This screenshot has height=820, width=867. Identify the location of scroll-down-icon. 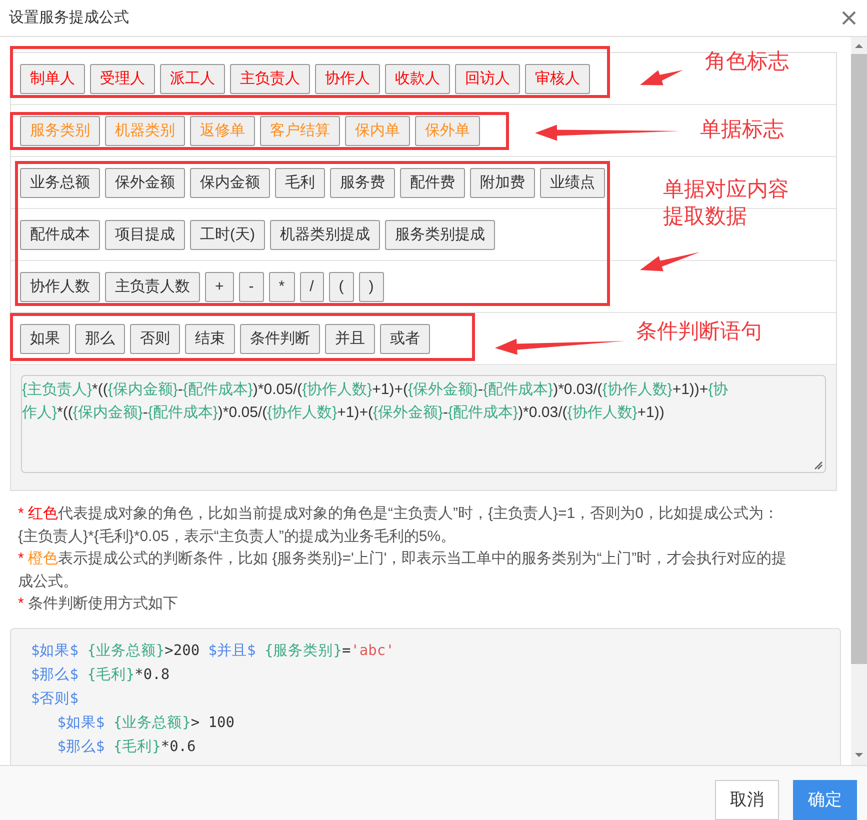
(859, 755).